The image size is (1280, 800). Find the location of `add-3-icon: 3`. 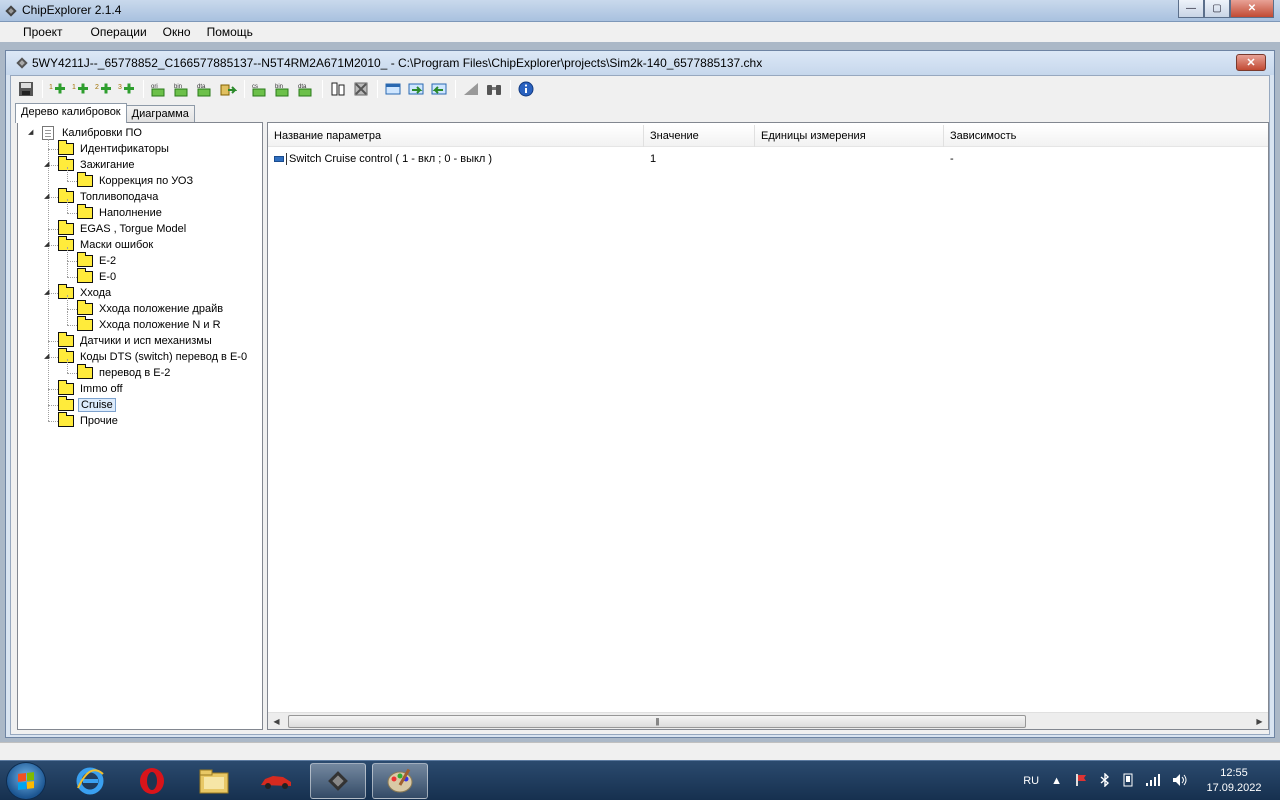

add-3-icon: 3 is located at coordinates (127, 89).